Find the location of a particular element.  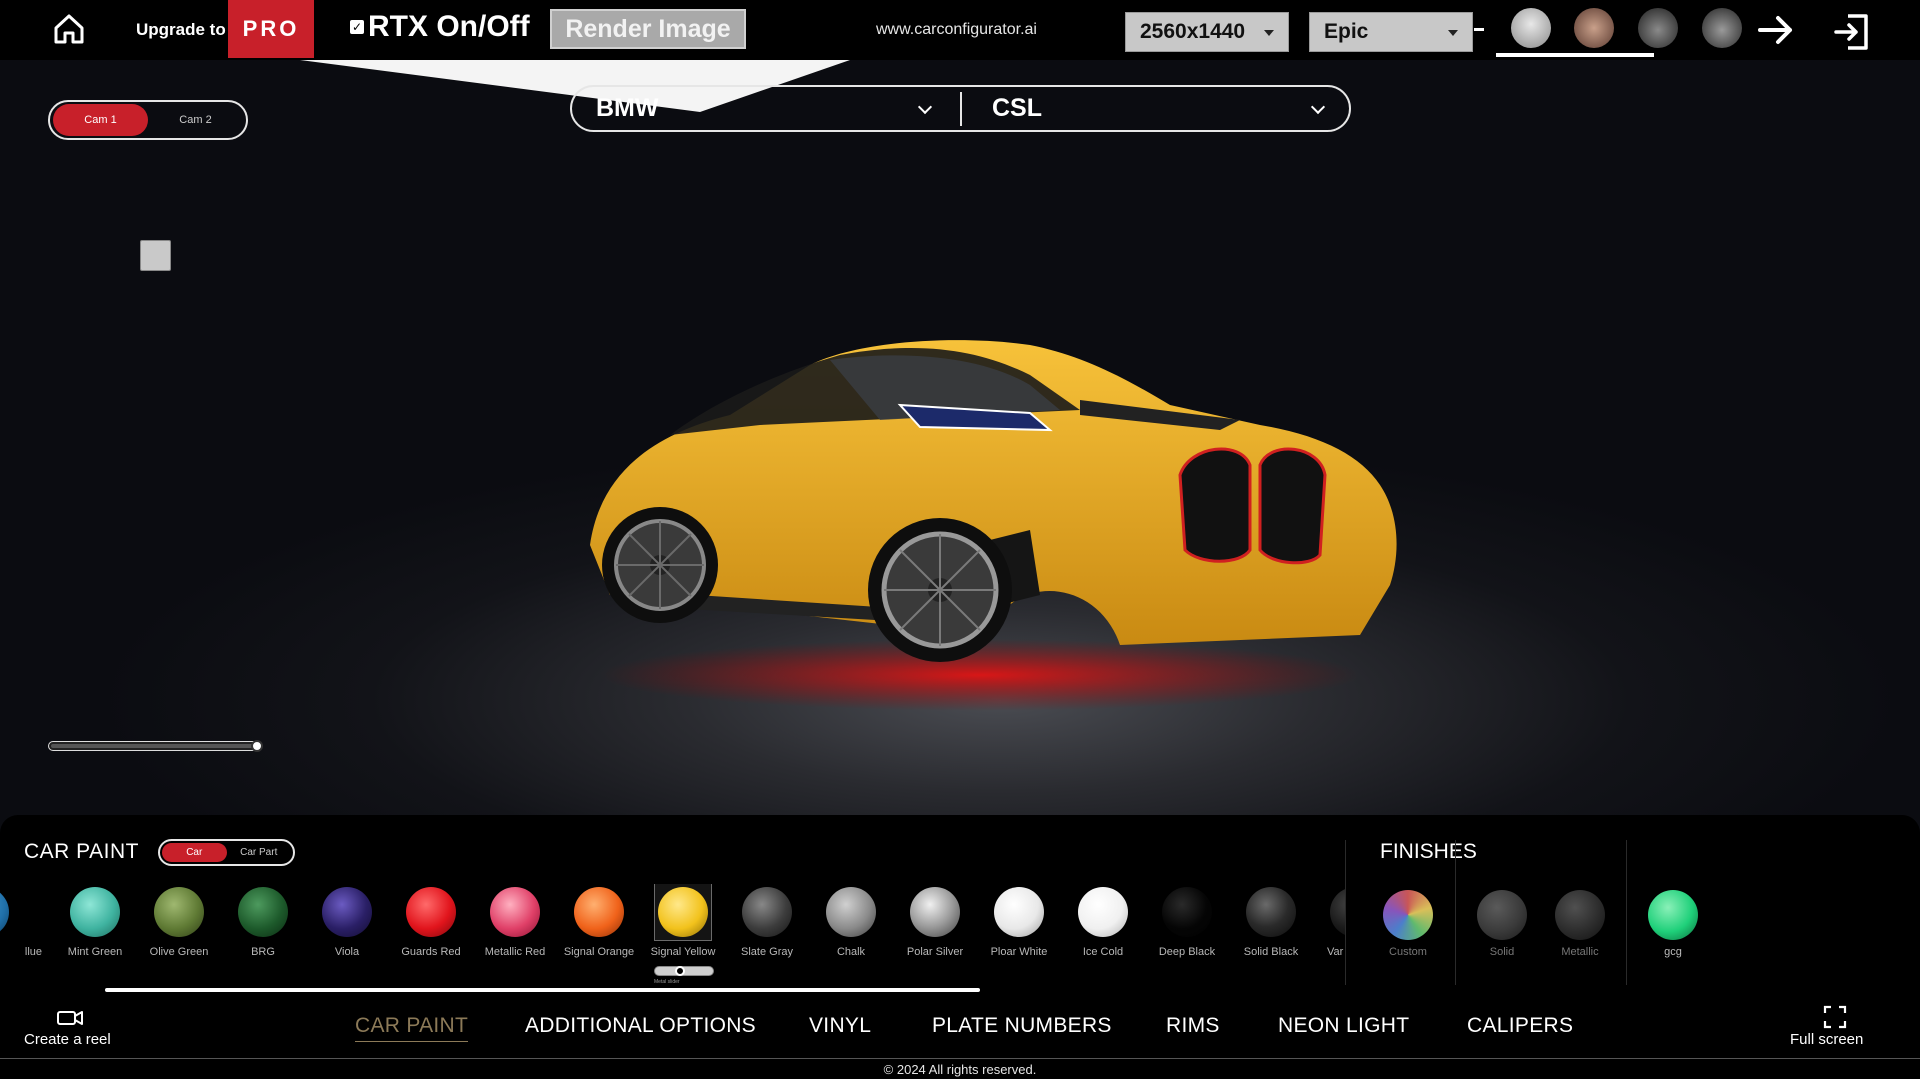

pro-button: PRO is located at coordinates (271, 29).